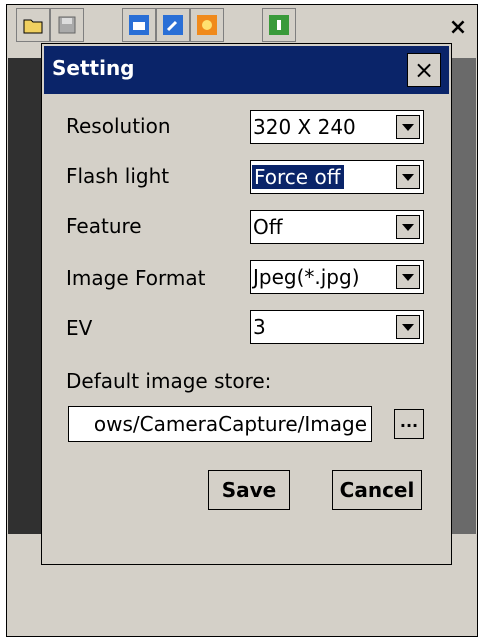  I want to click on feature-value: Off, so click(268, 227).